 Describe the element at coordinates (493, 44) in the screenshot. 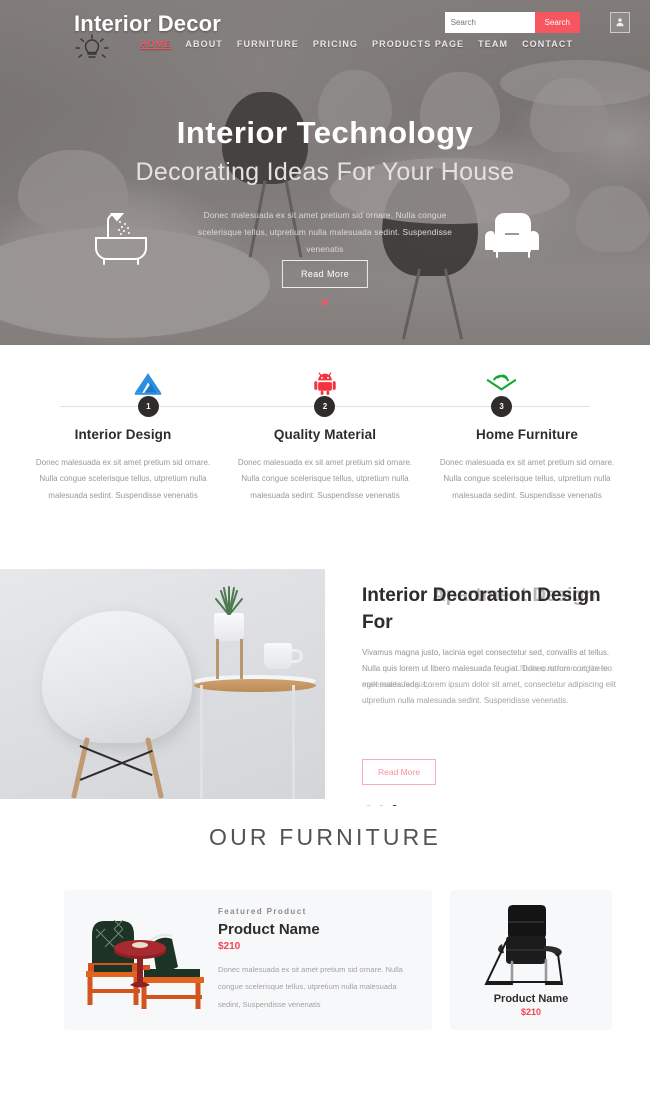

I see `nav-item-team: TEAM` at that location.